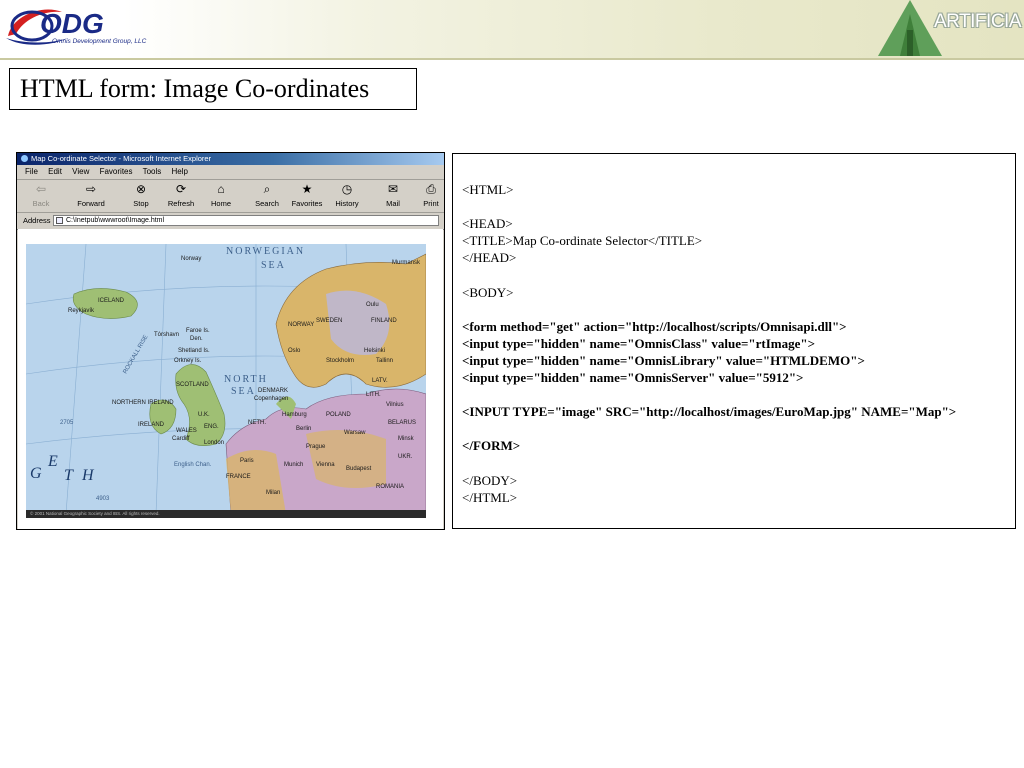  Describe the element at coordinates (390, 487) in the screenshot. I see `map-label: ROMANIA` at that location.